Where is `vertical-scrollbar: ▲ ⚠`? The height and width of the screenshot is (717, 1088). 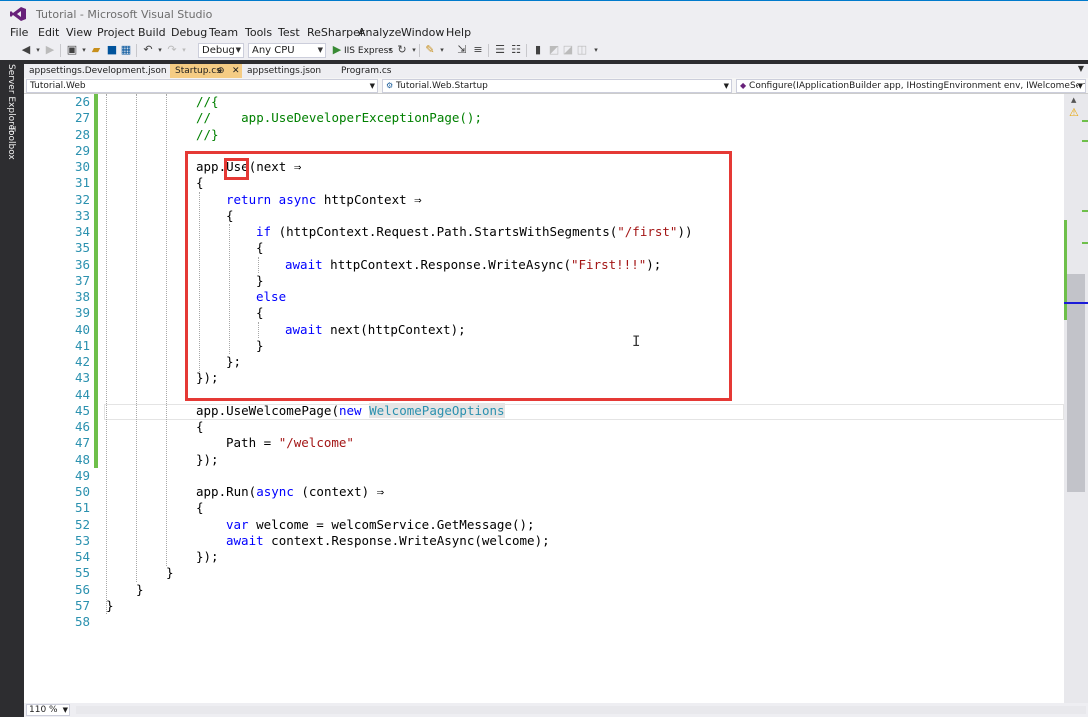 vertical-scrollbar: ▲ ⚠ is located at coordinates (1076, 398).